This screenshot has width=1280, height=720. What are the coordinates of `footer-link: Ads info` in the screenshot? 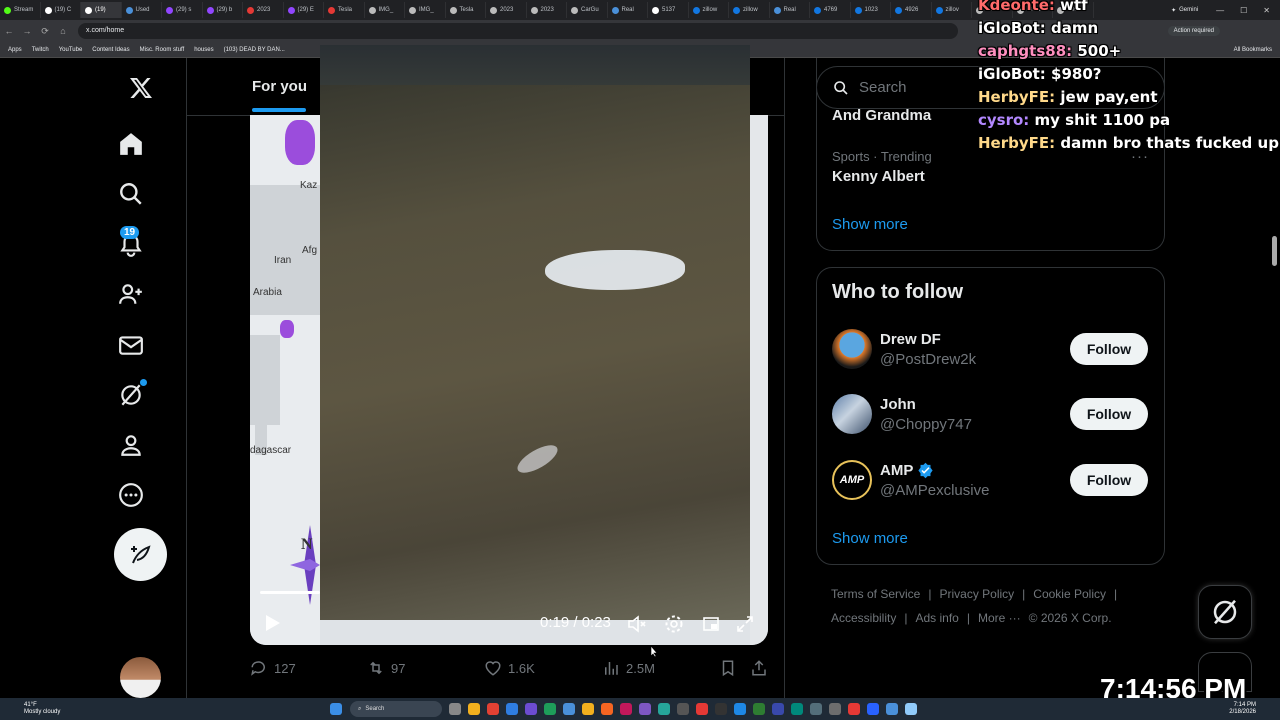 It's located at (936, 618).